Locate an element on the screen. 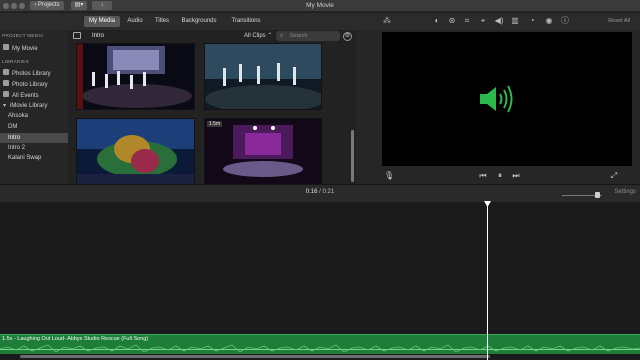 This screenshot has height=360, width=640. sidebar-toolbar is located at coordinates (34, 21).